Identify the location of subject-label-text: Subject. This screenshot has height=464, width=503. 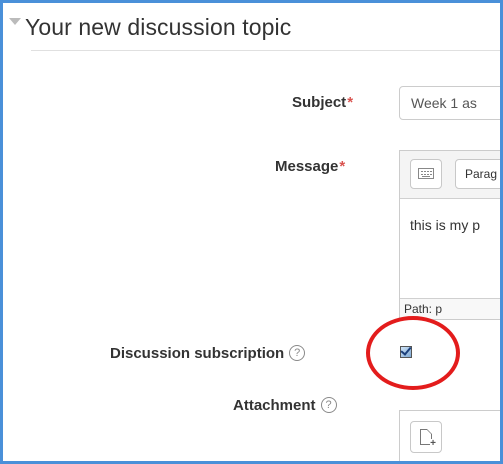
(319, 102).